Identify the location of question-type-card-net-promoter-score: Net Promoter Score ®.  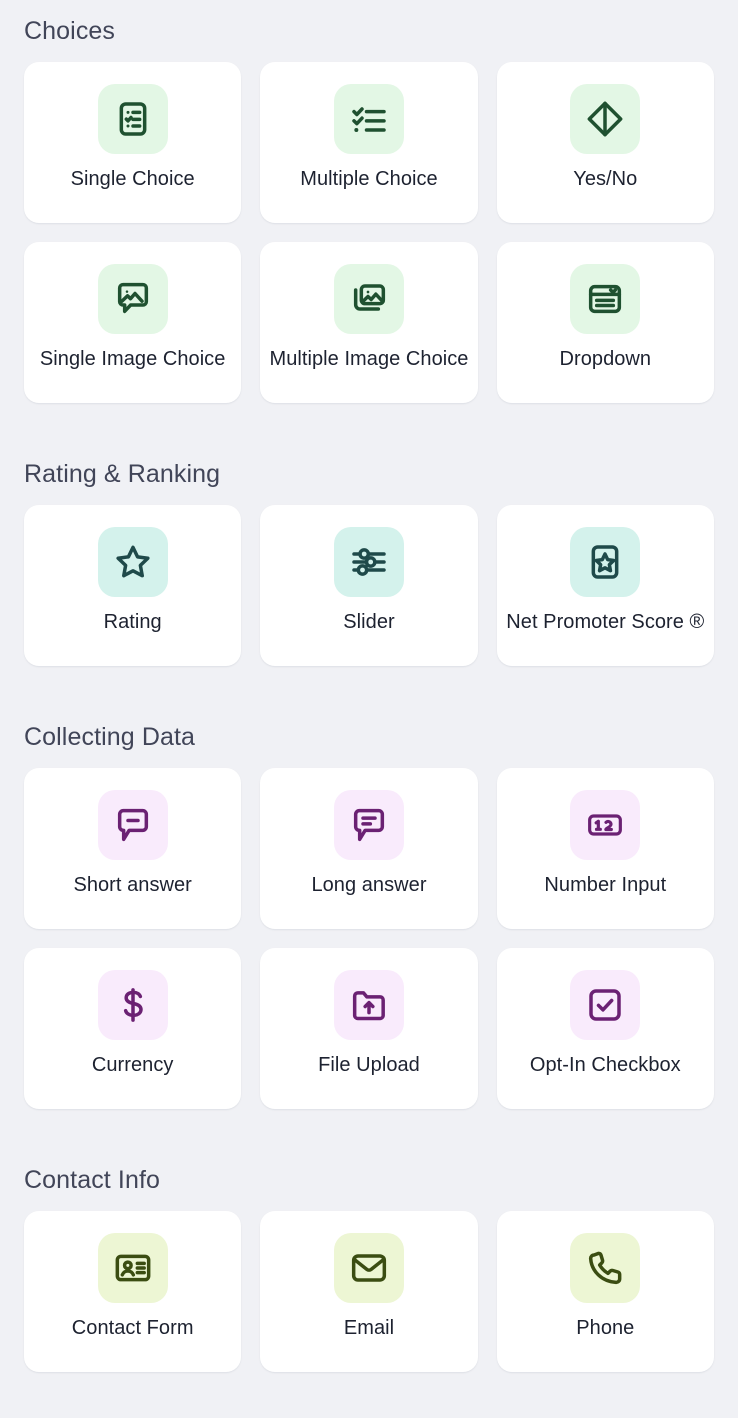
(605, 585).